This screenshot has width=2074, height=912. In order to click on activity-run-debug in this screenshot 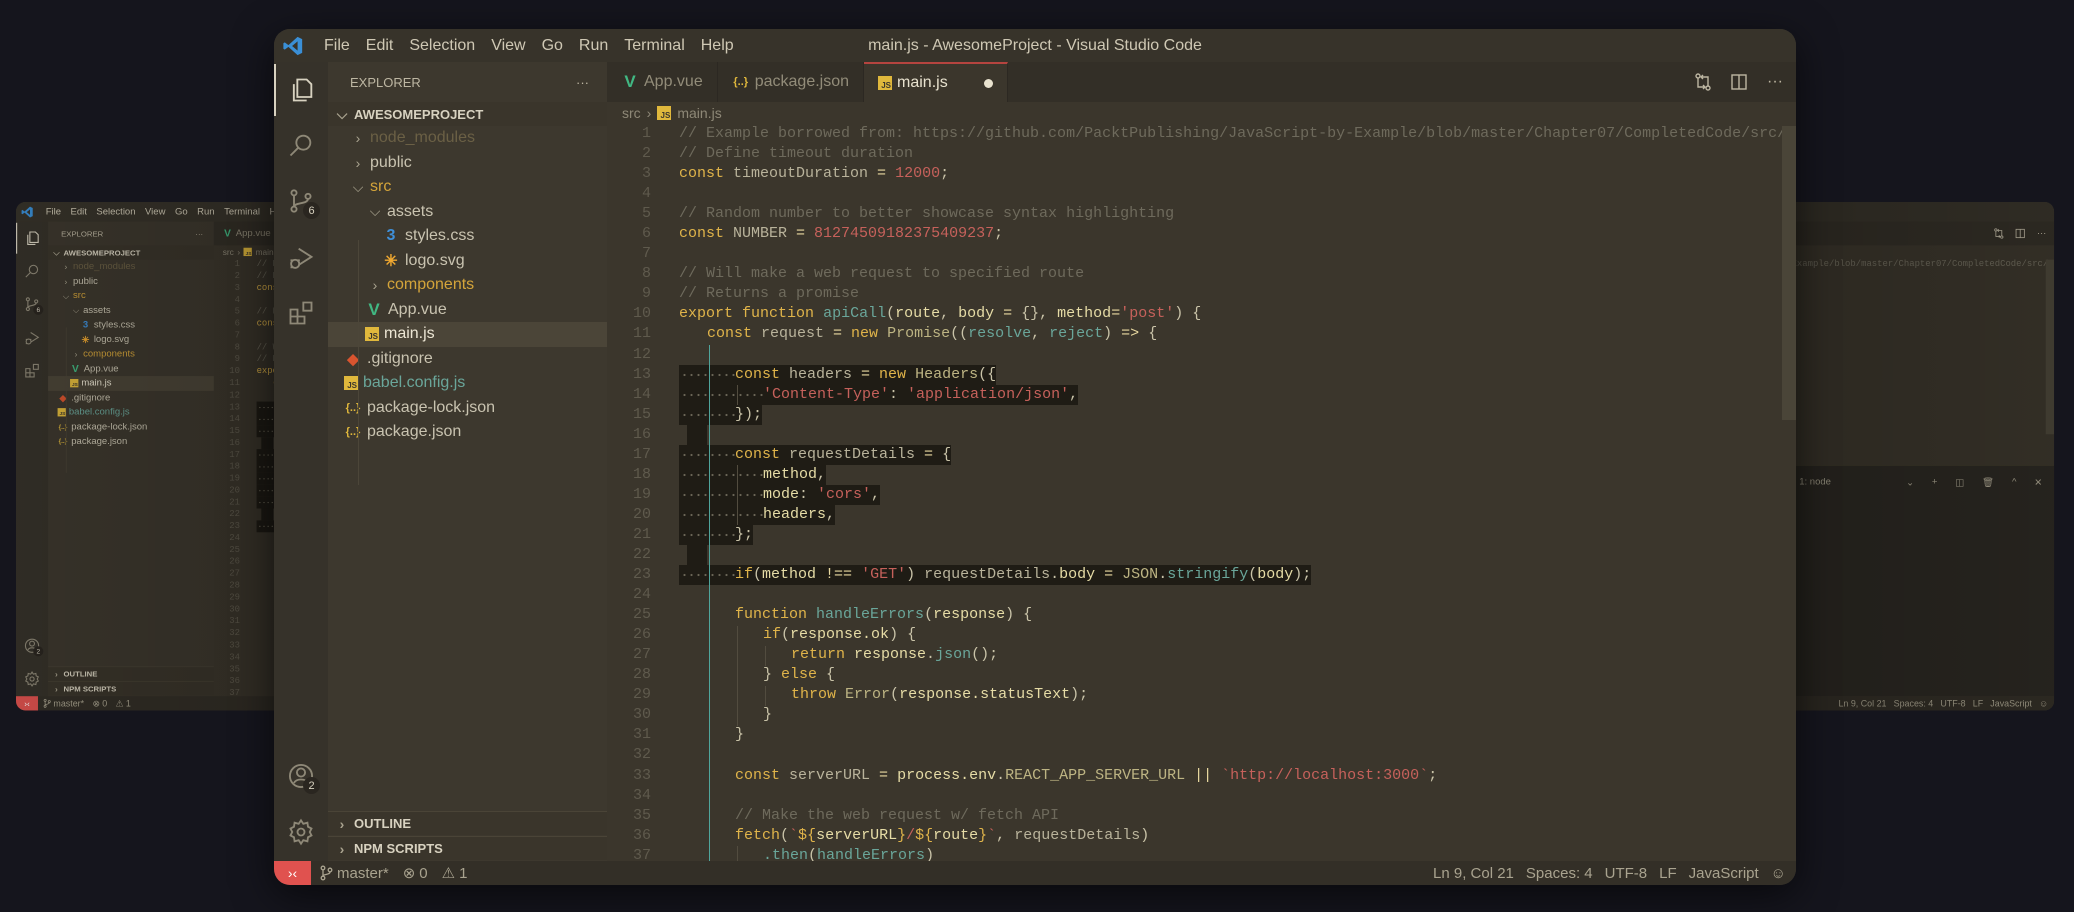, I will do `click(32, 338)`.